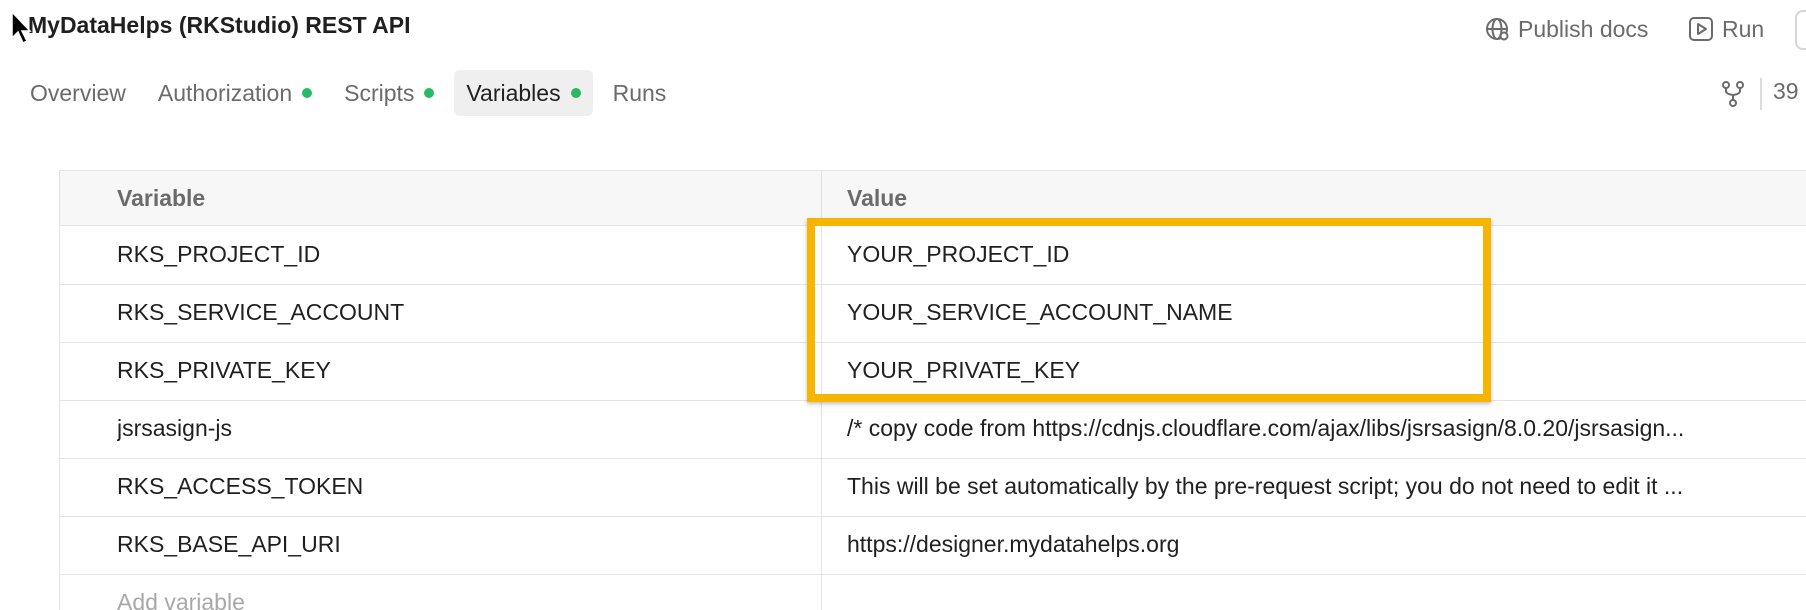 The height and width of the screenshot is (610, 1806). What do you see at coordinates (379, 92) in the screenshot?
I see `tab-label: Scripts` at bounding box center [379, 92].